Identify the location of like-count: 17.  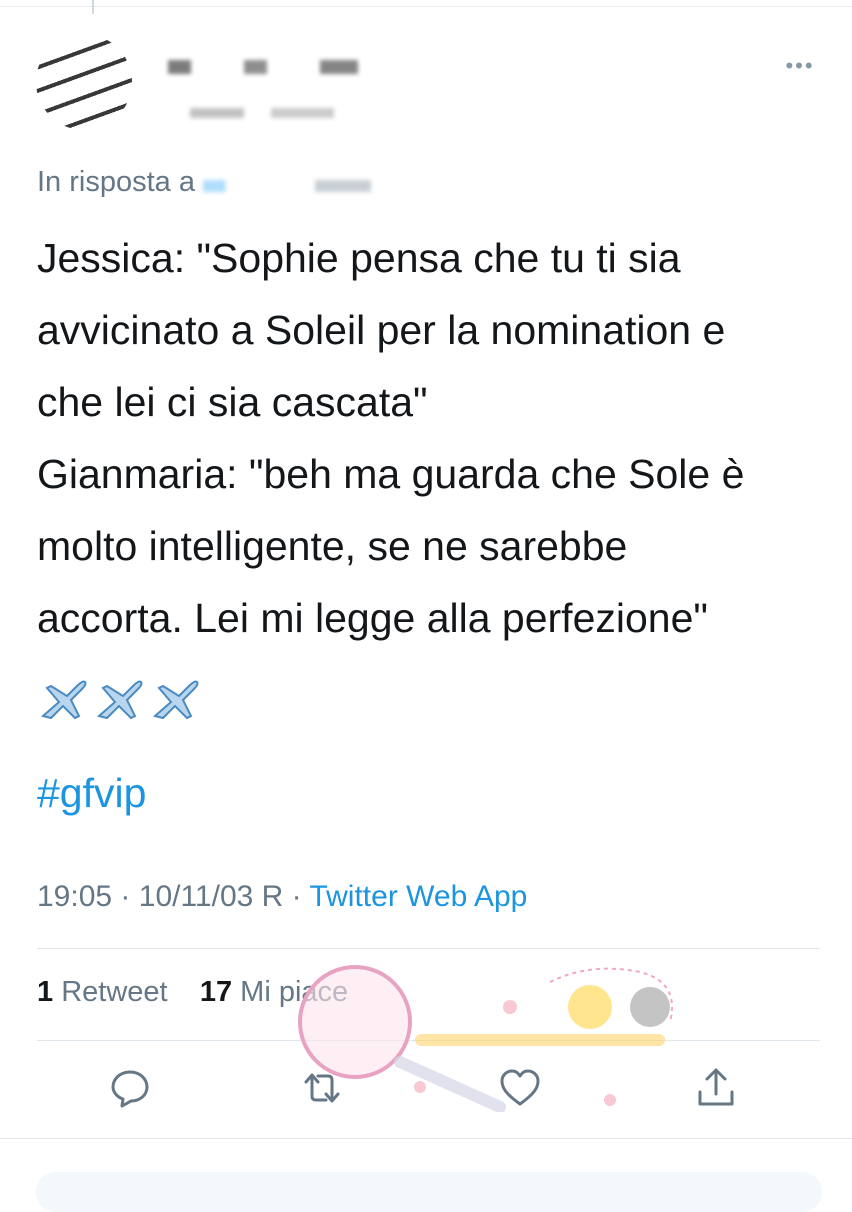
(216, 992).